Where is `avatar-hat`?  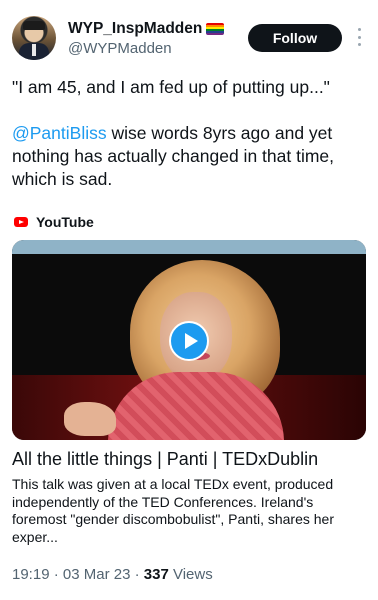 avatar-hat is located at coordinates (34, 25).